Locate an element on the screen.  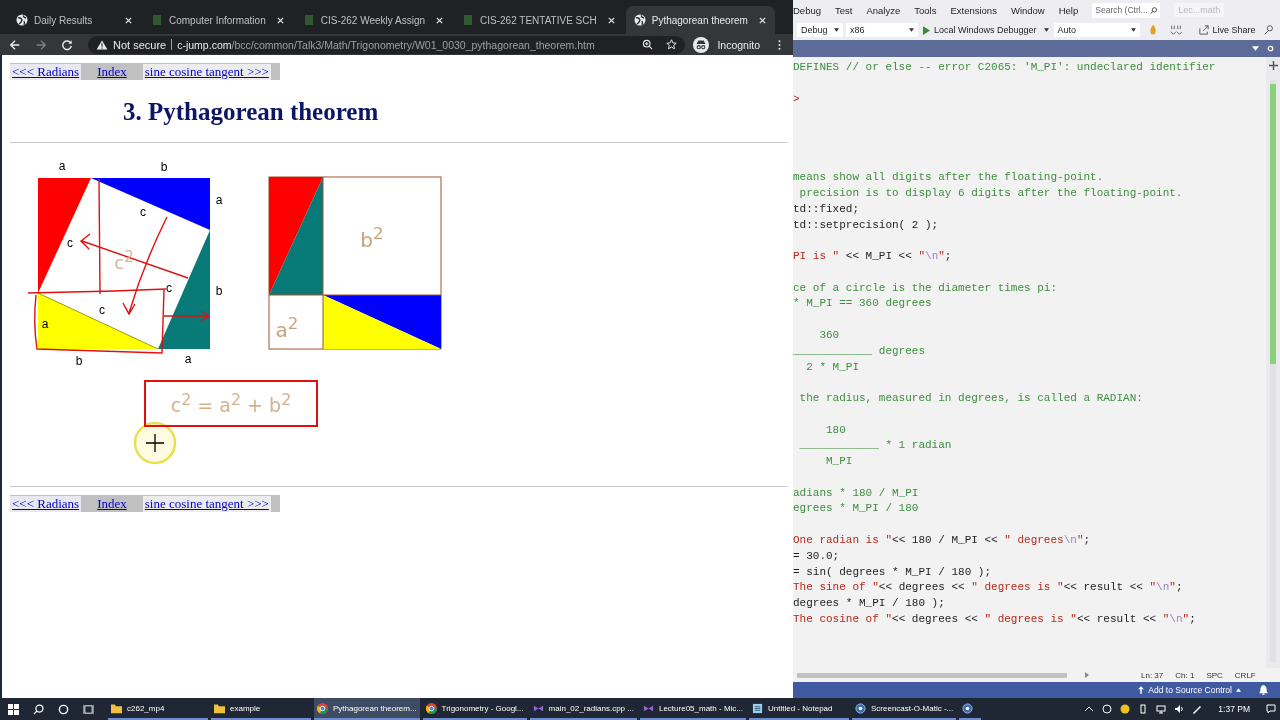
menu-item: Test is located at coordinates (844, 10).